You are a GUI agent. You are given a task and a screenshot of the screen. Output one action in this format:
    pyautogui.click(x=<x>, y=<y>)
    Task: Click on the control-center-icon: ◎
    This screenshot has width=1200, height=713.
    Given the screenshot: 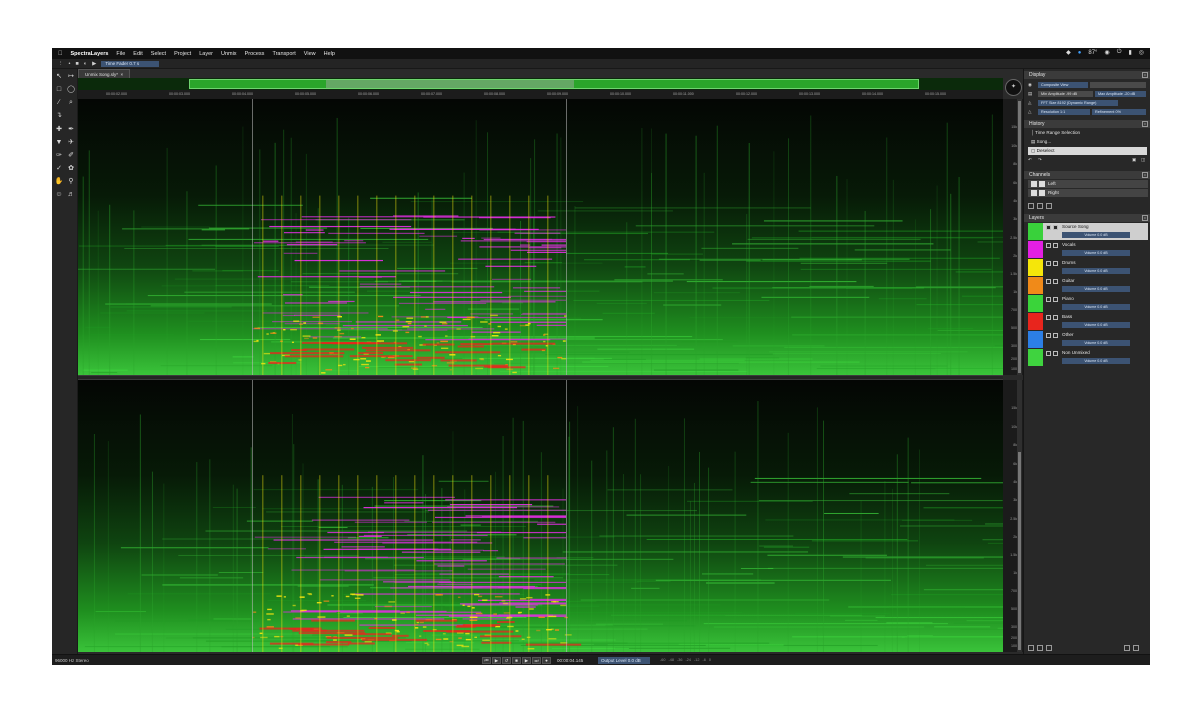 What is the action you would take?
    pyautogui.click(x=1141, y=52)
    